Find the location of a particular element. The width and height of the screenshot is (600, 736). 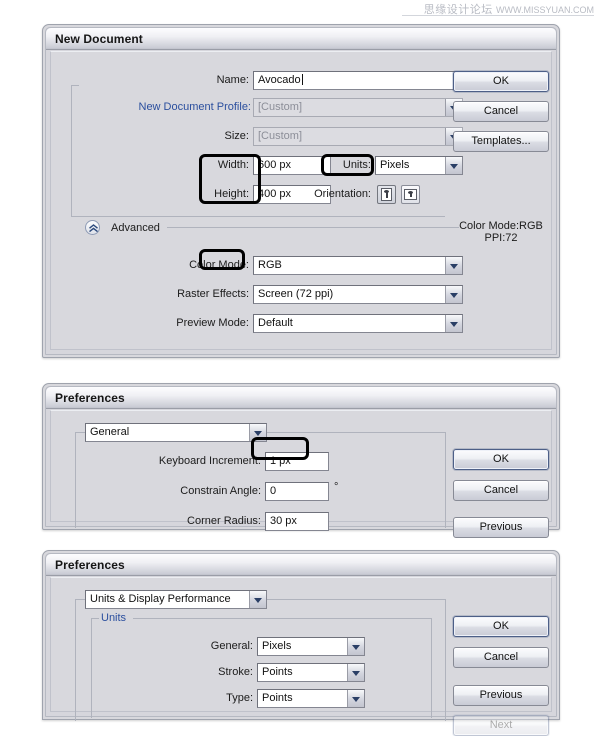

preferences-general-ok-button: OK is located at coordinates (501, 459).